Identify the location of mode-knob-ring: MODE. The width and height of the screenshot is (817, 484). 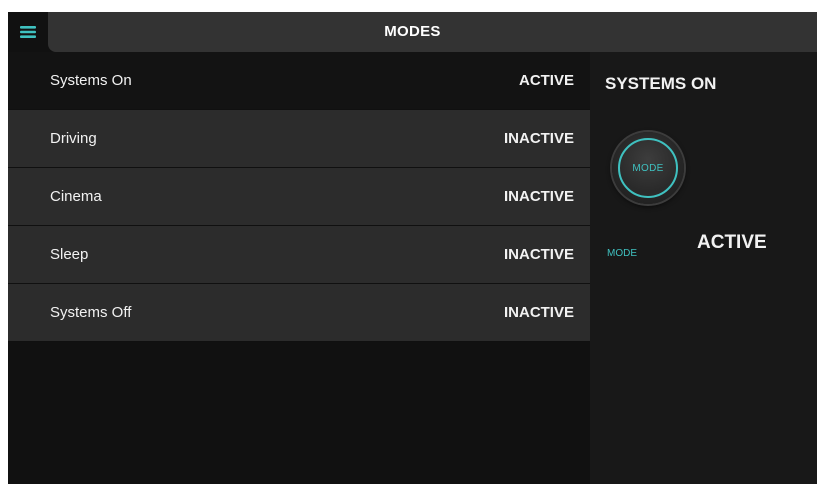
(648, 168).